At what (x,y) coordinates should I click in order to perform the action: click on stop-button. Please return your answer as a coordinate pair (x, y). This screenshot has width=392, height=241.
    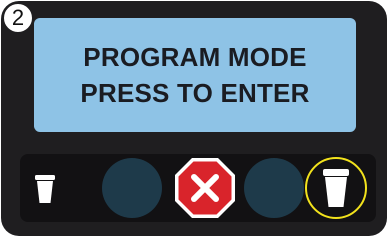
    Looking at the image, I should click on (205, 188).